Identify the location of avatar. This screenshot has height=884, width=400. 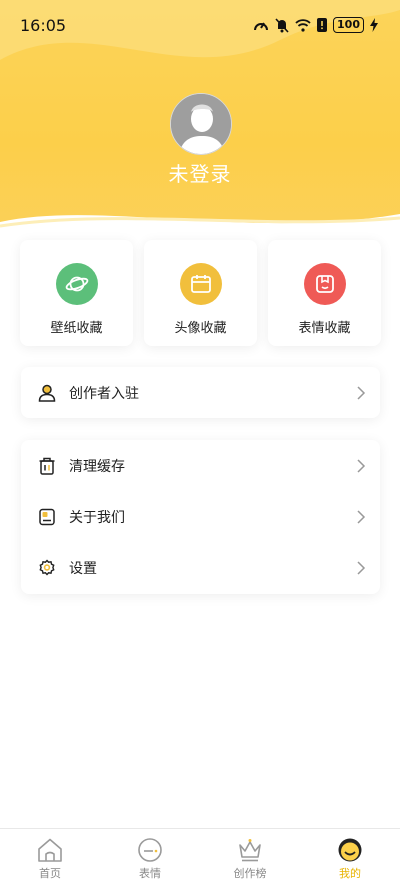
(201, 124).